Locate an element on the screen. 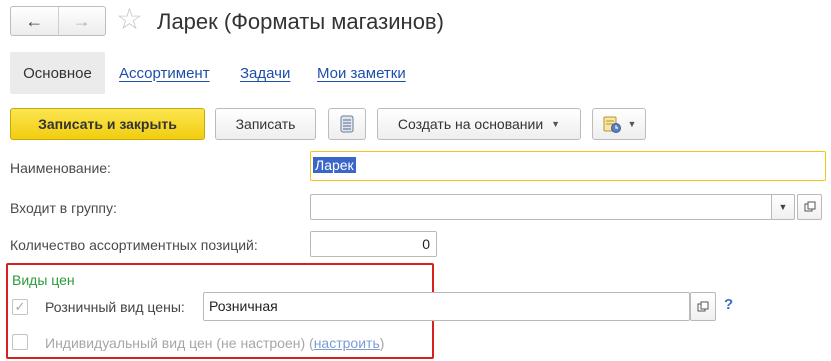 This screenshot has width=831, height=361. name-label: Наименование: is located at coordinates (60, 168).